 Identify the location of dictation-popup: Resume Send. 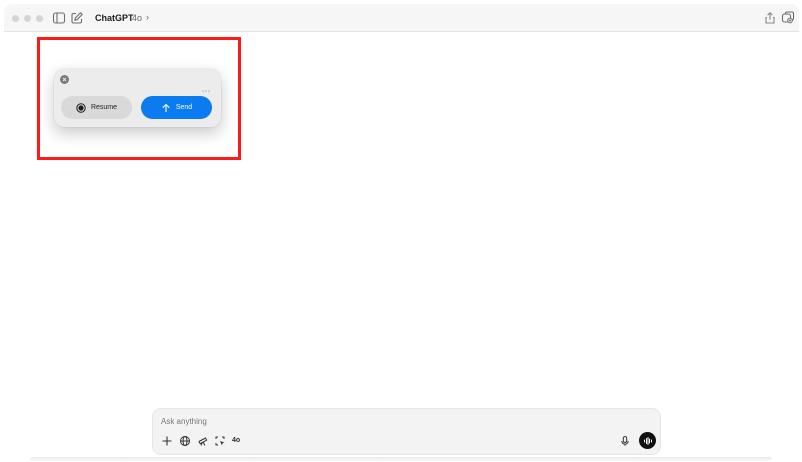
(137, 98).